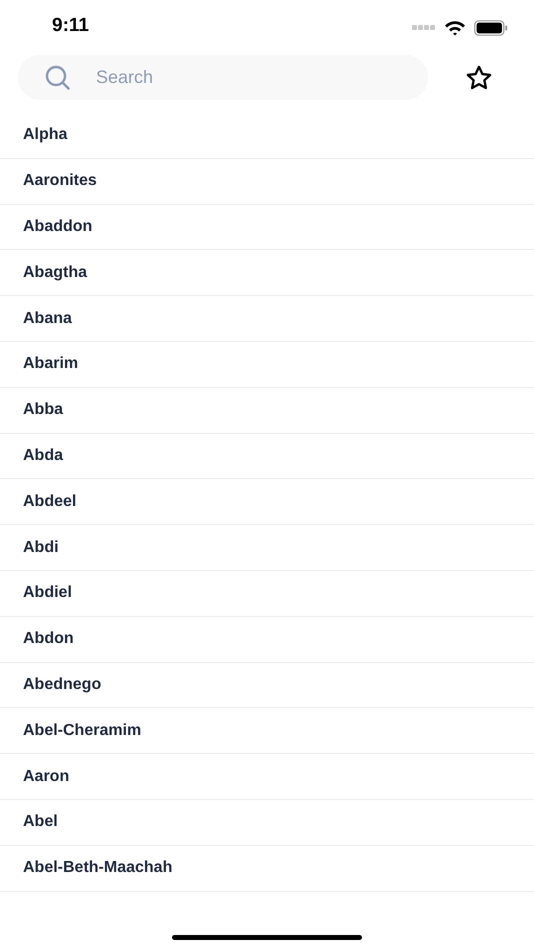 The height and width of the screenshot is (950, 534). I want to click on list-item: Aaronites, so click(60, 181).